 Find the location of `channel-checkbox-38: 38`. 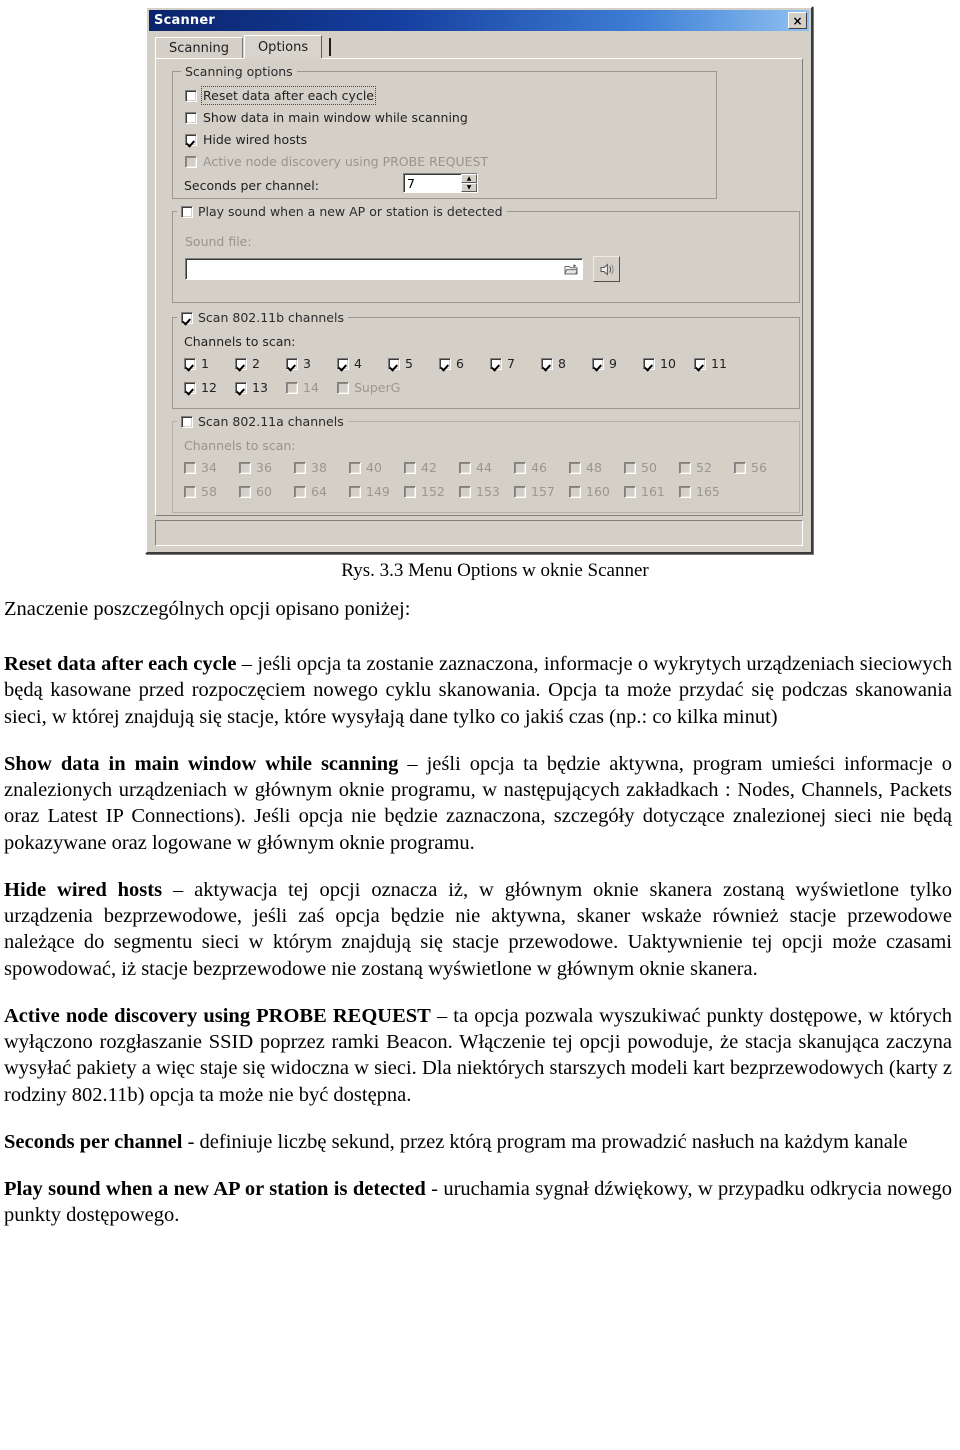

channel-checkbox-38: 38 is located at coordinates (321, 467).